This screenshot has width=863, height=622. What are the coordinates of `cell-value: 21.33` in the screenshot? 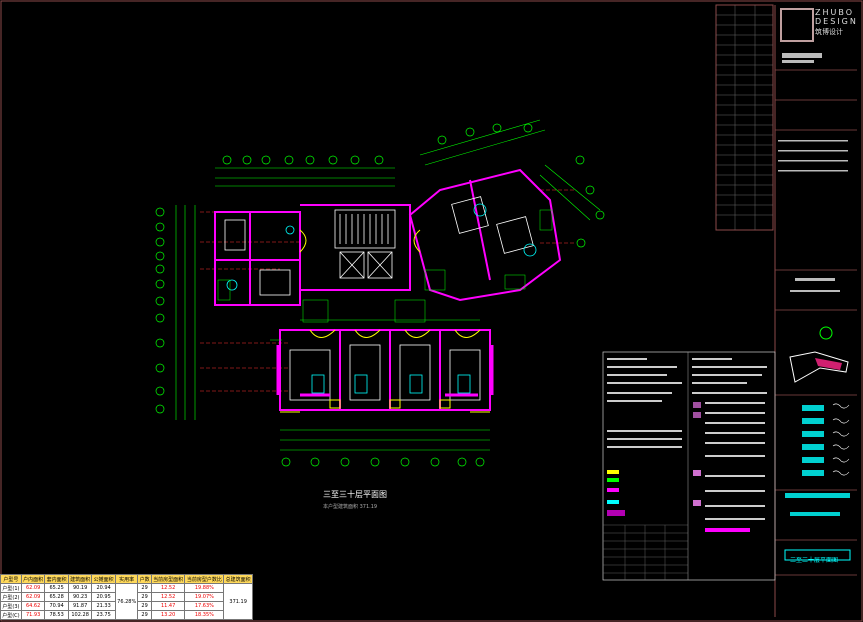 It's located at (103, 606).